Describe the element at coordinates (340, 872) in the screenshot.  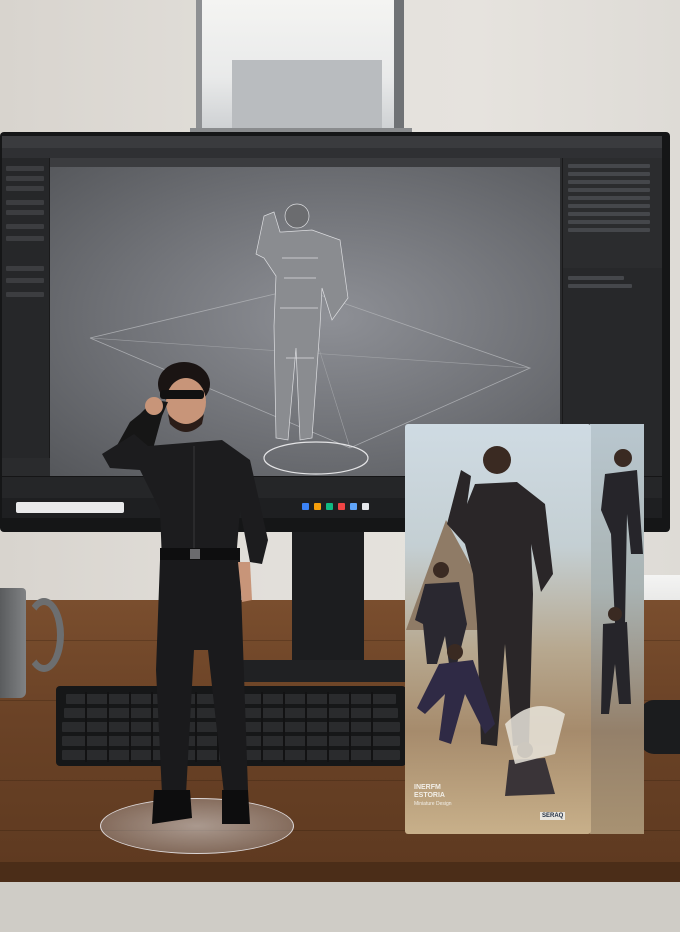
I see `desk-edge` at that location.